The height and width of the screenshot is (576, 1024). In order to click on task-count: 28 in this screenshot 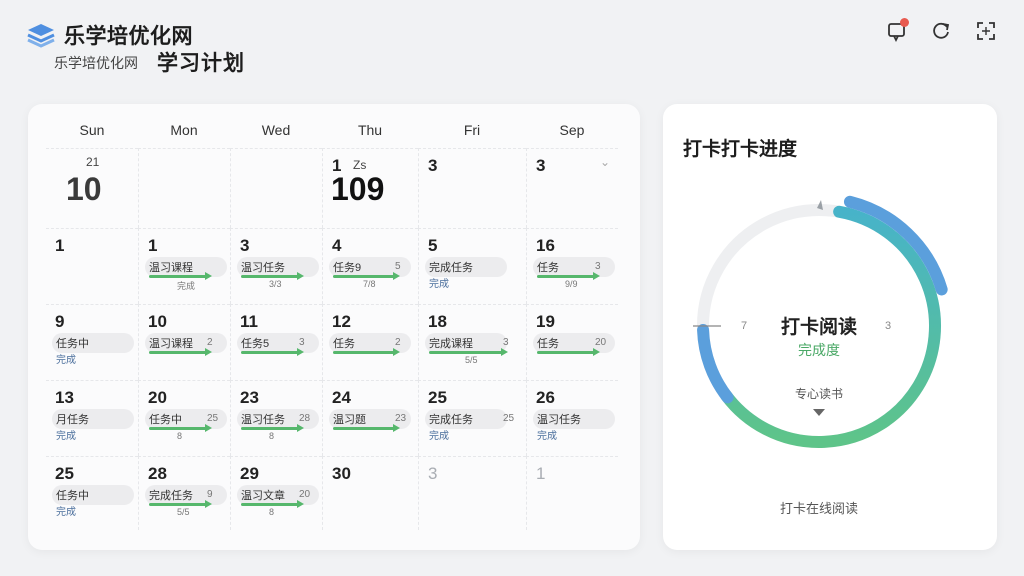, I will do `click(305, 418)`.